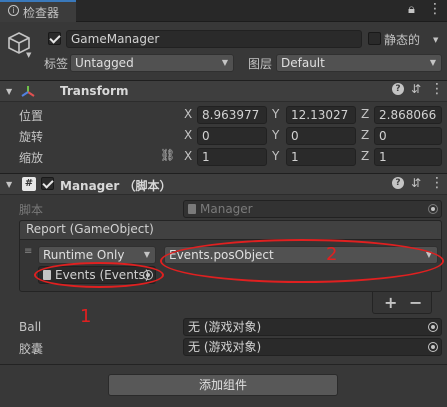 Image resolution: width=447 pixels, height=407 pixels. What do you see at coordinates (31, 158) in the screenshot?
I see `scale-label: 缩放` at bounding box center [31, 158].